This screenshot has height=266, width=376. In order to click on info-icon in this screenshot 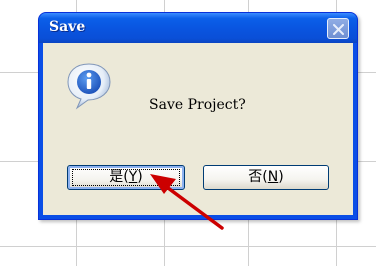, I will do `click(89, 86)`.